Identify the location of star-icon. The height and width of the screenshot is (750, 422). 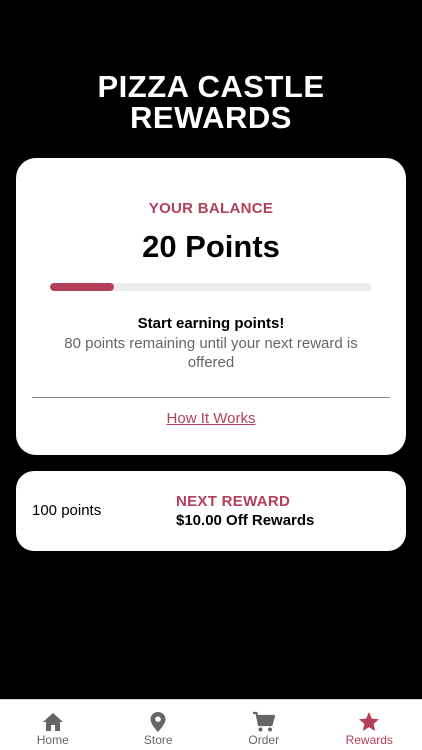
(369, 721).